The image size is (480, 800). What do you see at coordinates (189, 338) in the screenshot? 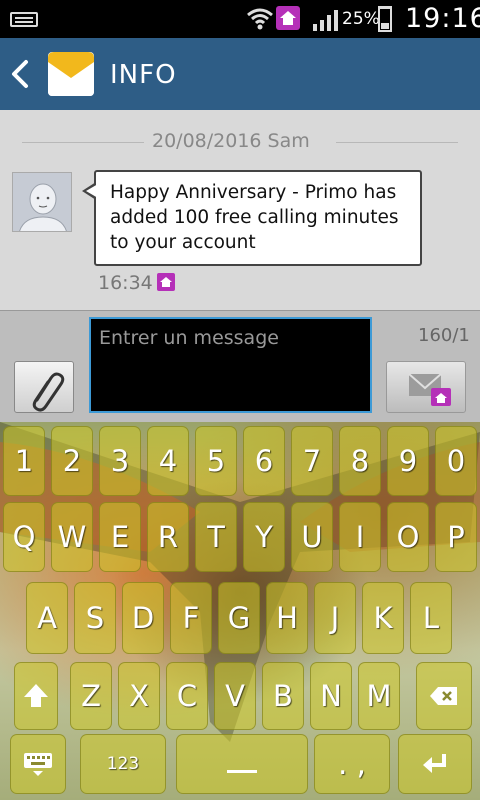
I see `message-input-placeholder: Entrer un message` at bounding box center [189, 338].